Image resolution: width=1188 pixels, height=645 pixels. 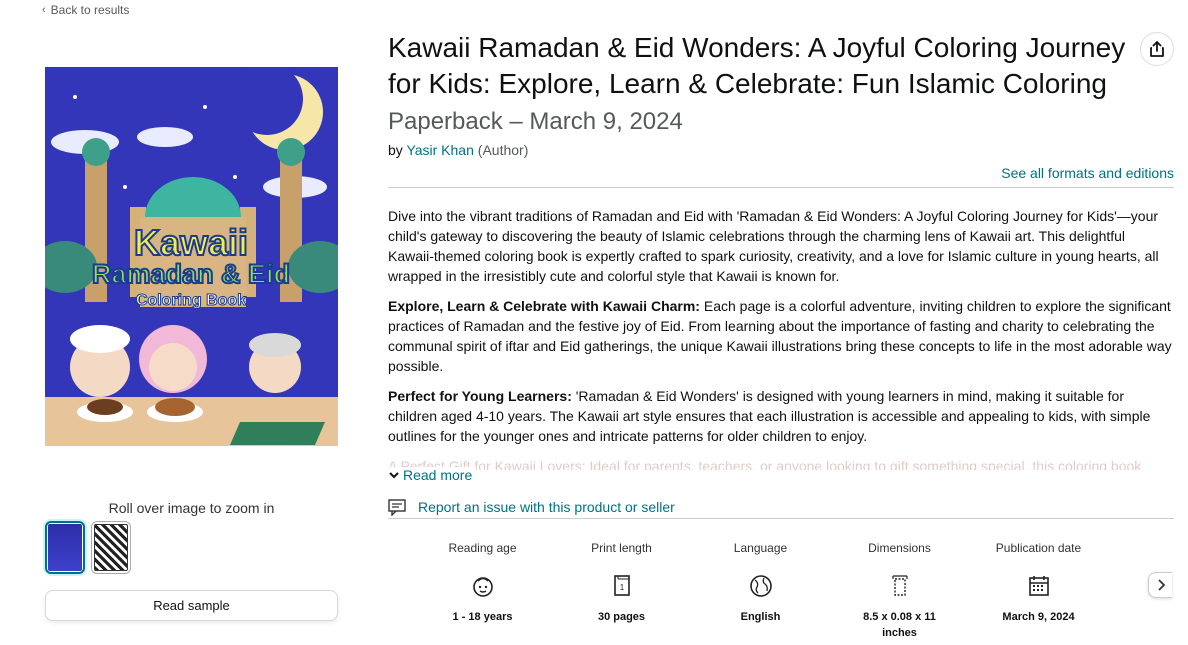 What do you see at coordinates (394, 475) in the screenshot?
I see `chevron-down-icon` at bounding box center [394, 475].